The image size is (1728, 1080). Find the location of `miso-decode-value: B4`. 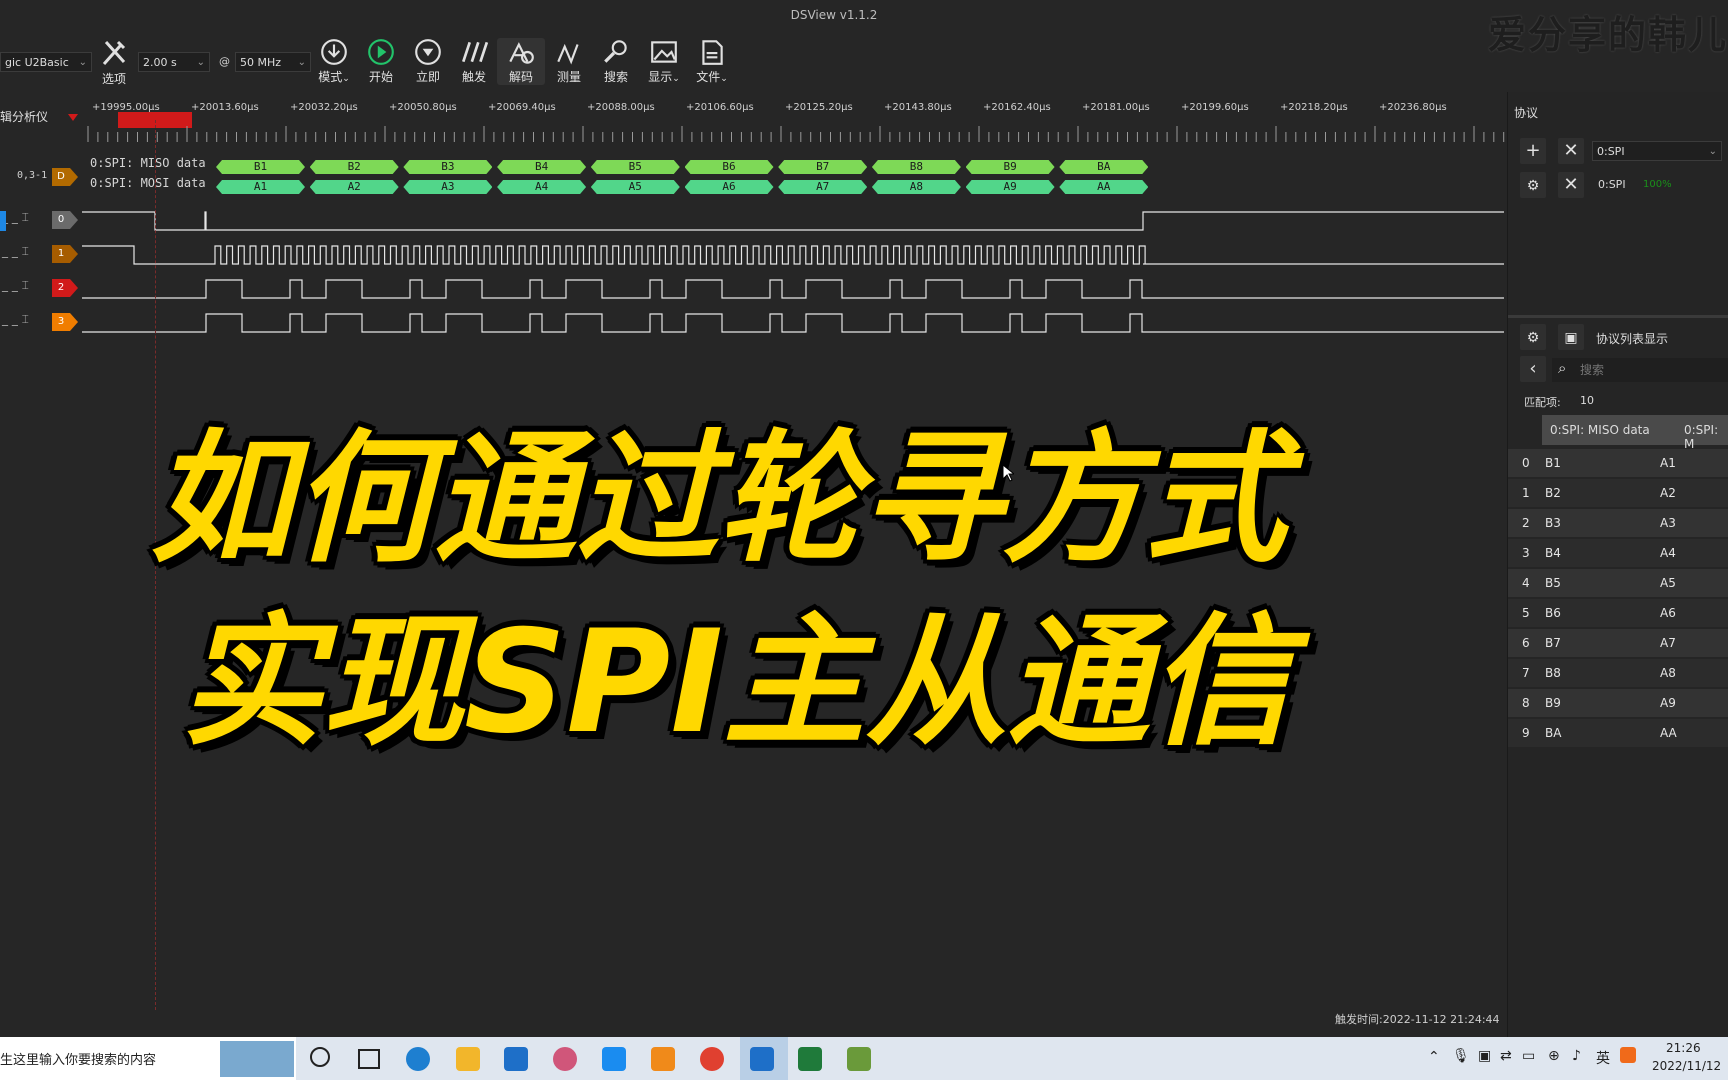

miso-decode-value: B4 is located at coordinates (541, 167).